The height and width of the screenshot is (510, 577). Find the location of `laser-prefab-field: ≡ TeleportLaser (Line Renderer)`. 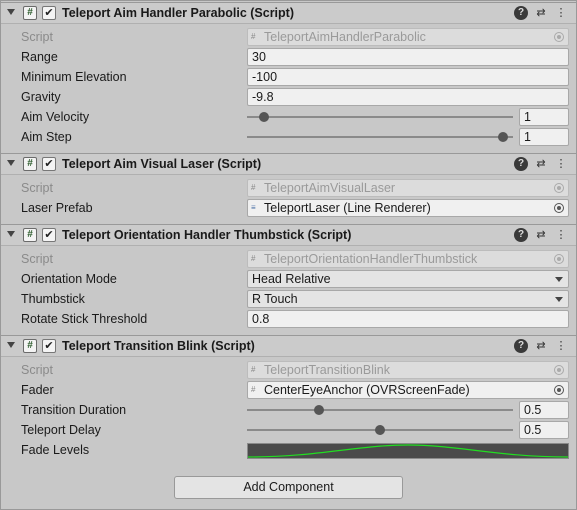

laser-prefab-field: ≡ TeleportLaser (Line Renderer) is located at coordinates (408, 208).